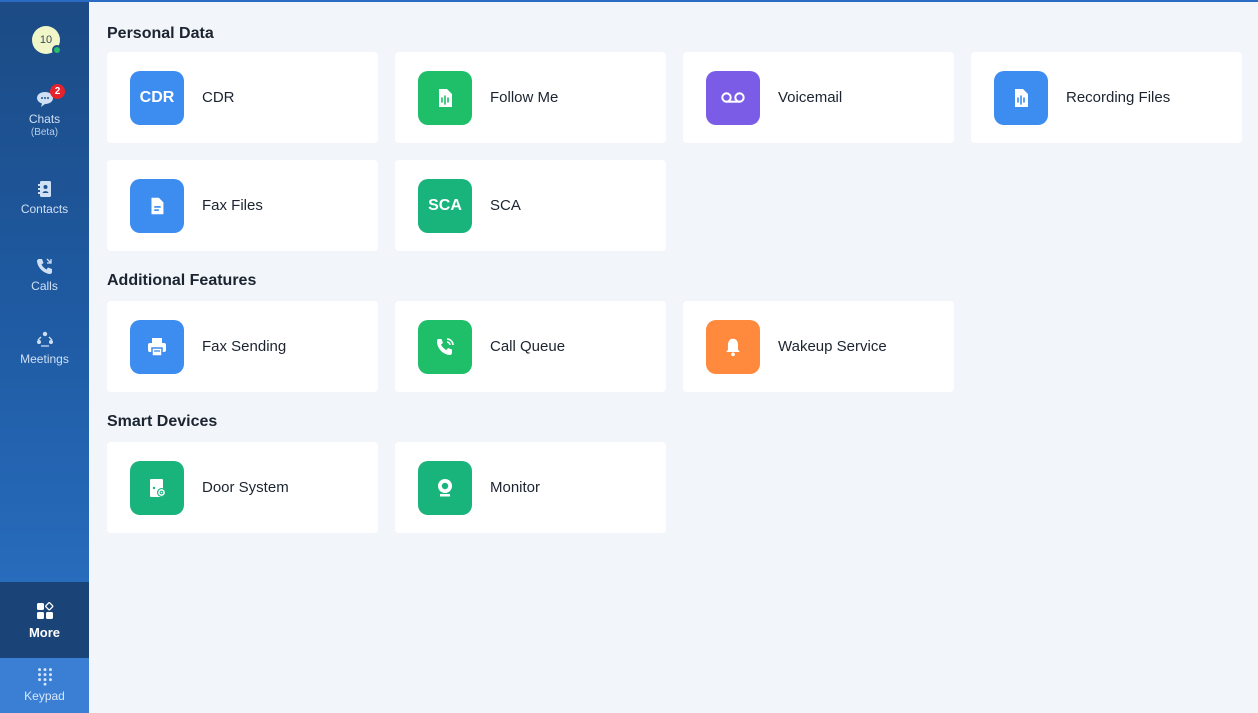 The height and width of the screenshot is (713, 1258). Describe the element at coordinates (530, 205) in the screenshot. I see `card-sca: SCA SCA` at that location.